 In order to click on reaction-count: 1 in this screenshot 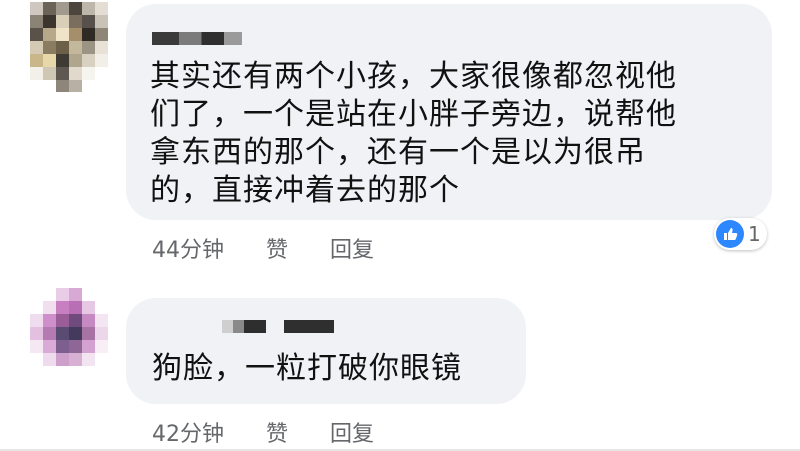, I will do `click(754, 234)`.